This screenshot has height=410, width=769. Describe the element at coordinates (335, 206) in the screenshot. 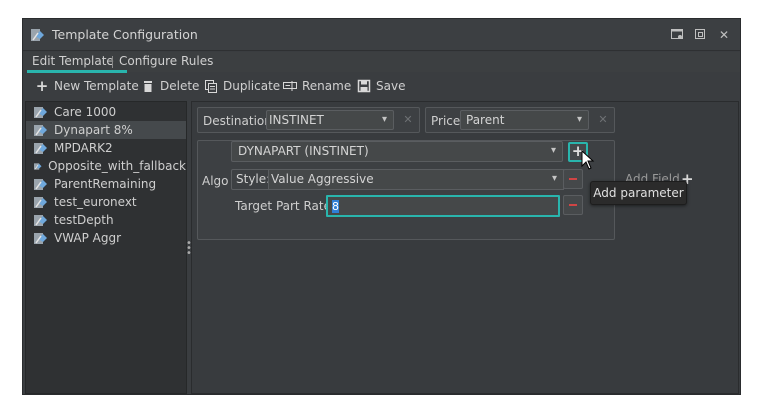

I see `target-part-rate-value: 8` at that location.